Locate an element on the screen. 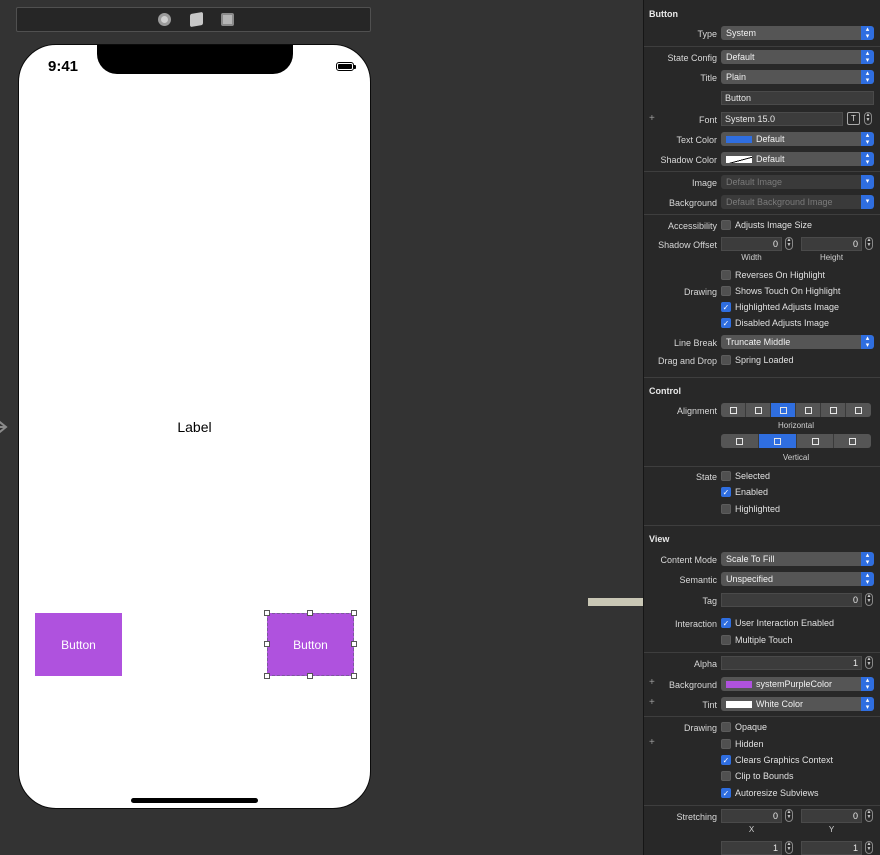 This screenshot has width=880, height=855. drawing-option-label: Reverses On Highlight is located at coordinates (780, 275).